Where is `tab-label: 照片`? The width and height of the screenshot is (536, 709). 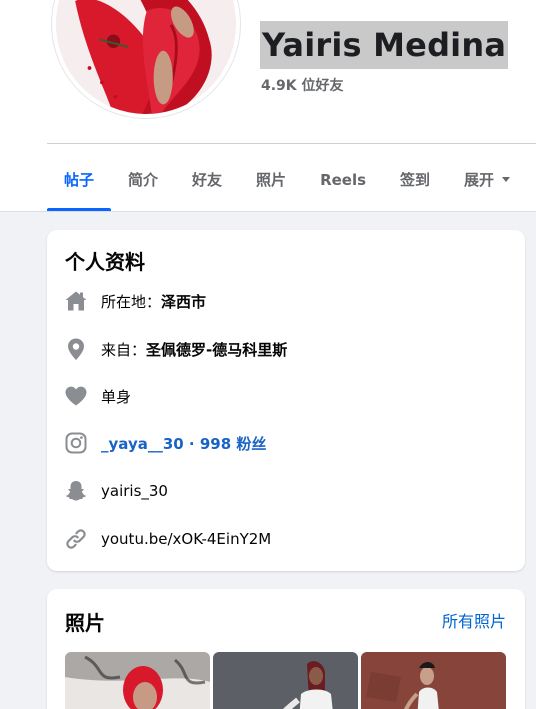 tab-label: 照片 is located at coordinates (271, 180).